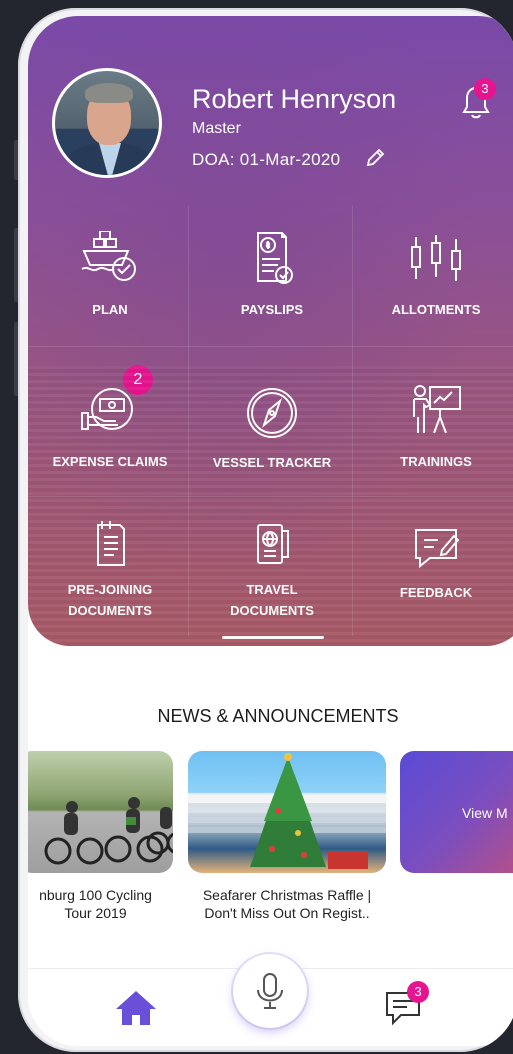  I want to click on news-section-title: NEWS & ANNOUNCEMENTS, so click(278, 716).